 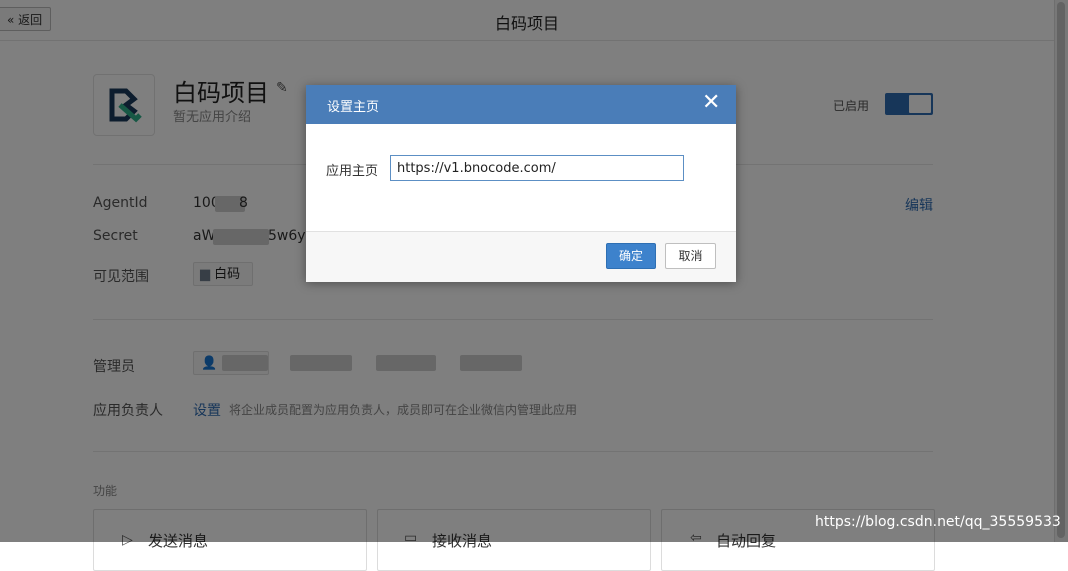 What do you see at coordinates (631, 256) in the screenshot?
I see `confirm-button: 确定` at bounding box center [631, 256].